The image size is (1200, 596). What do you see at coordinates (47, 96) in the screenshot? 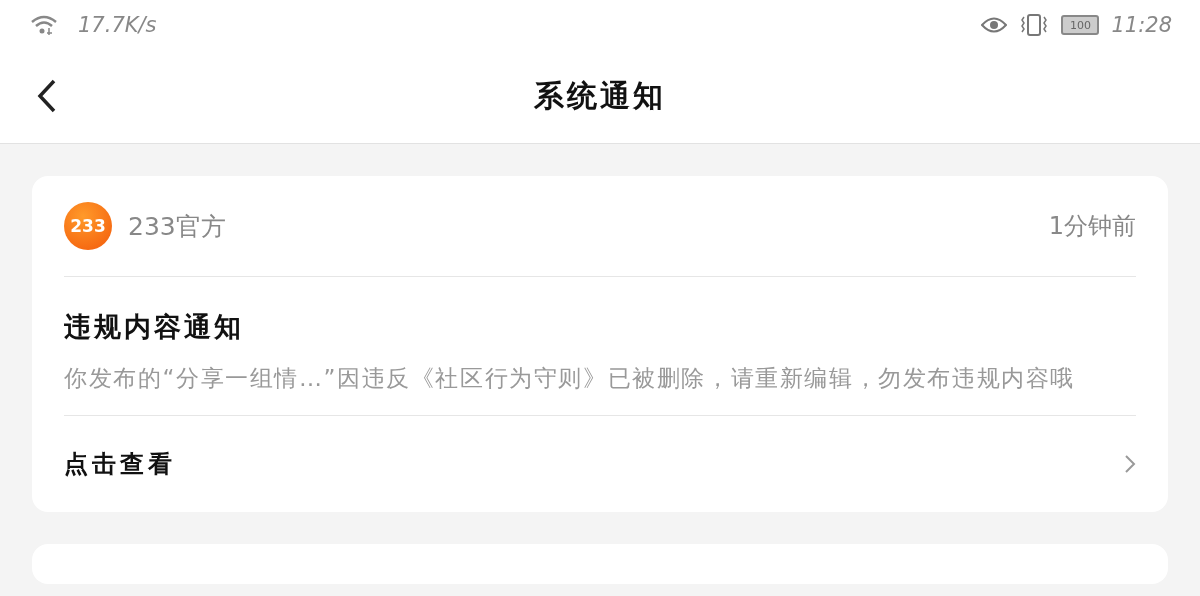
I see `back-icon` at bounding box center [47, 96].